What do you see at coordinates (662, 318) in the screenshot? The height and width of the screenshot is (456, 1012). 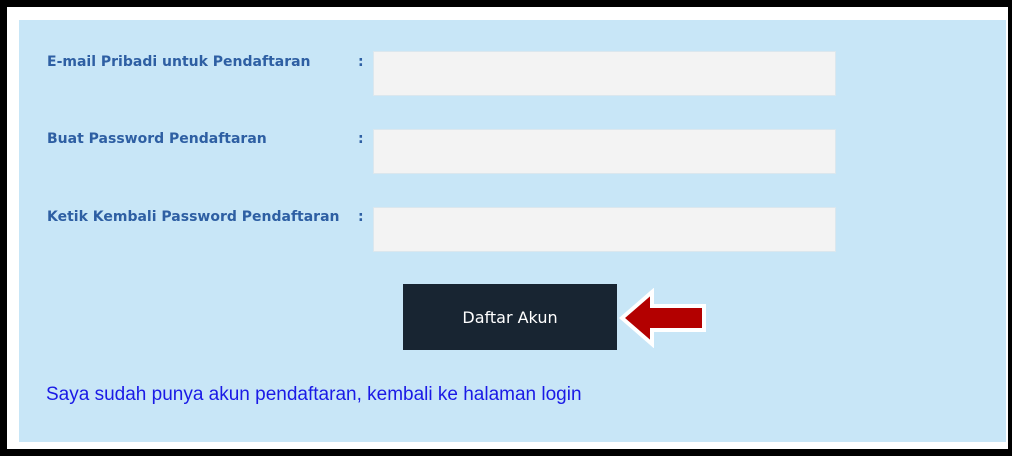 I see `left-arrow-icon` at bounding box center [662, 318].